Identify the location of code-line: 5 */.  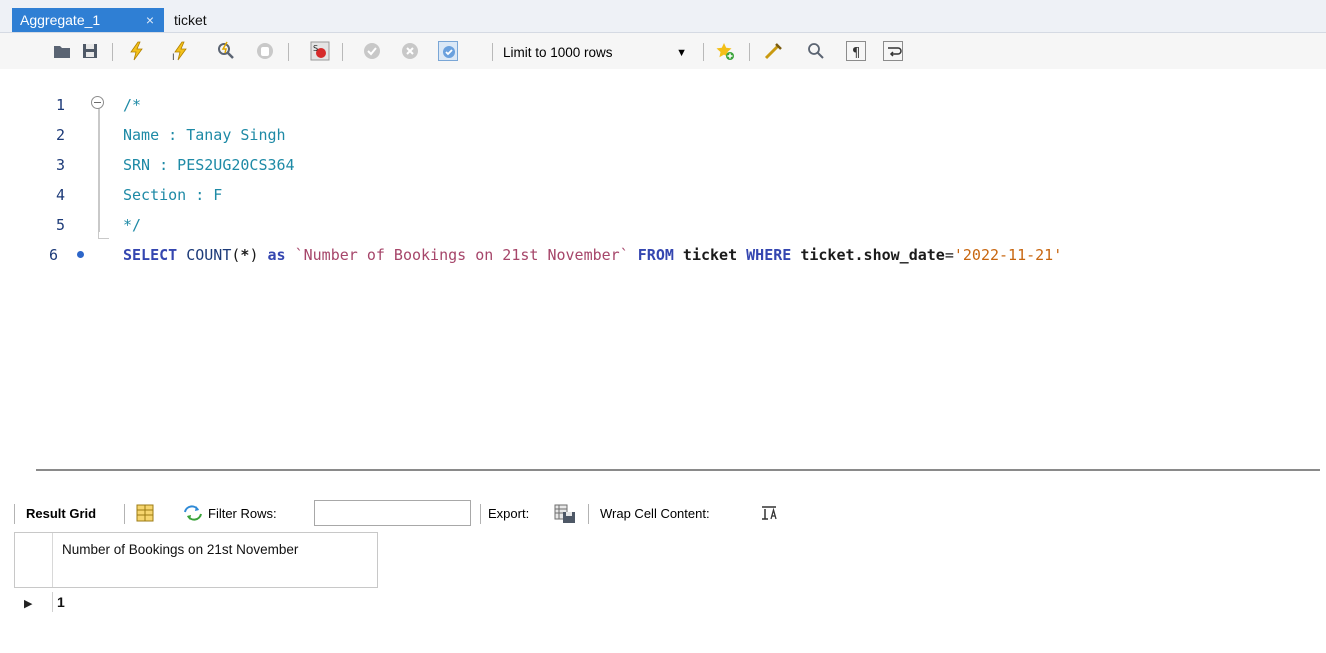
(663, 225).